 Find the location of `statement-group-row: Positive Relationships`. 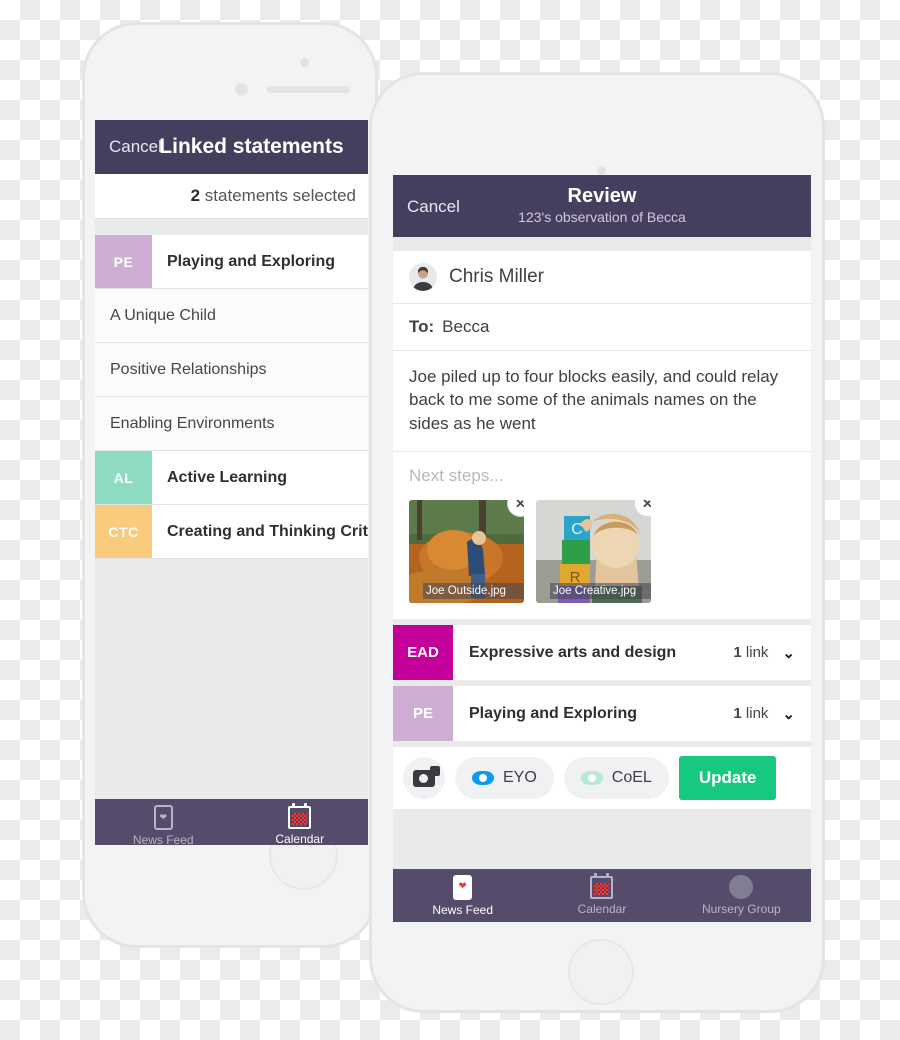

statement-group-row: Positive Relationships is located at coordinates (231, 370).